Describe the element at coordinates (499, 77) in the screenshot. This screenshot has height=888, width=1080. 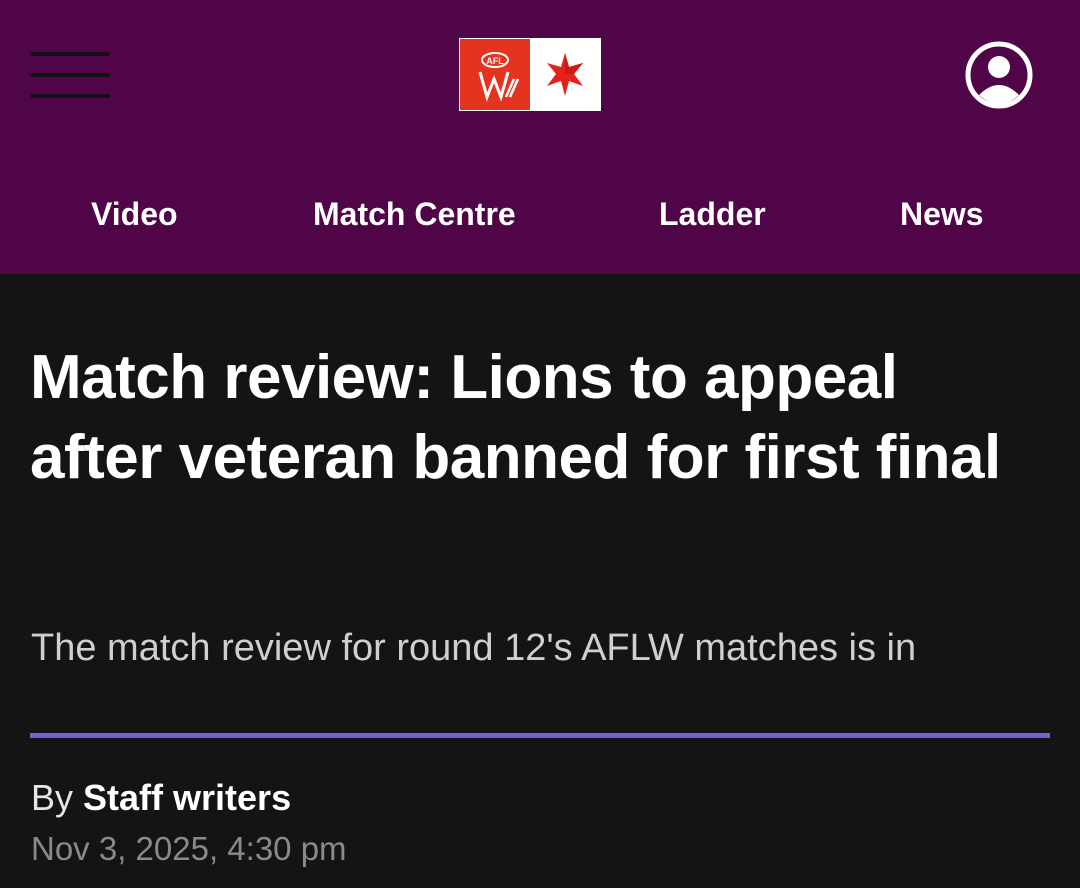
I see `aflw-emblem-icon: AFL` at that location.